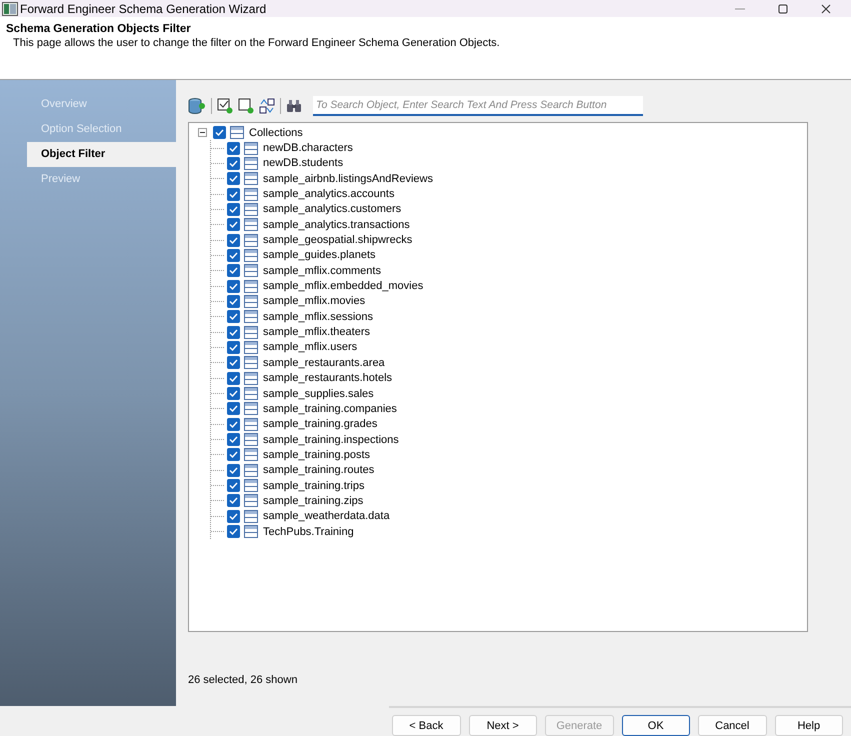 This screenshot has width=851, height=736. Describe the element at coordinates (321, 270) in the screenshot. I see `tree-item: sample_mflix.comments` at that location.